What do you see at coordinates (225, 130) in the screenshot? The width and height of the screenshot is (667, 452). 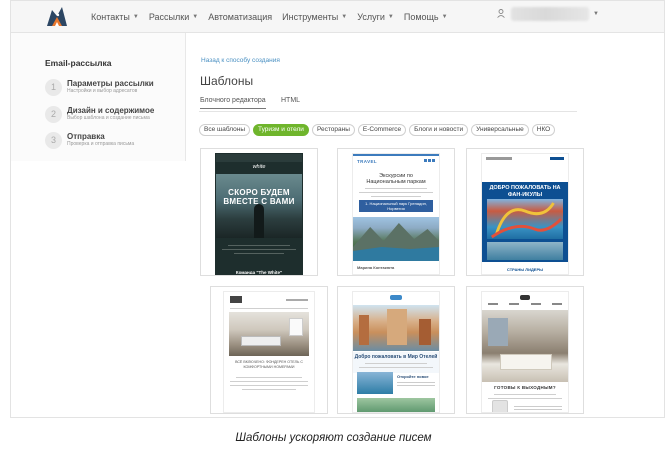 I see `chip-all-templates: Все шаблоны` at bounding box center [225, 130].